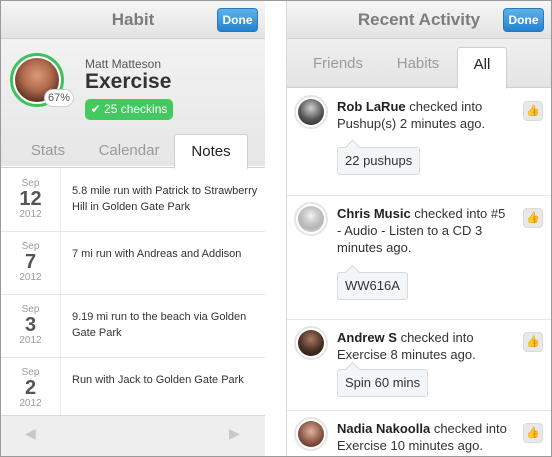  I want to click on note-date: Sep 3 2012, so click(31, 326).